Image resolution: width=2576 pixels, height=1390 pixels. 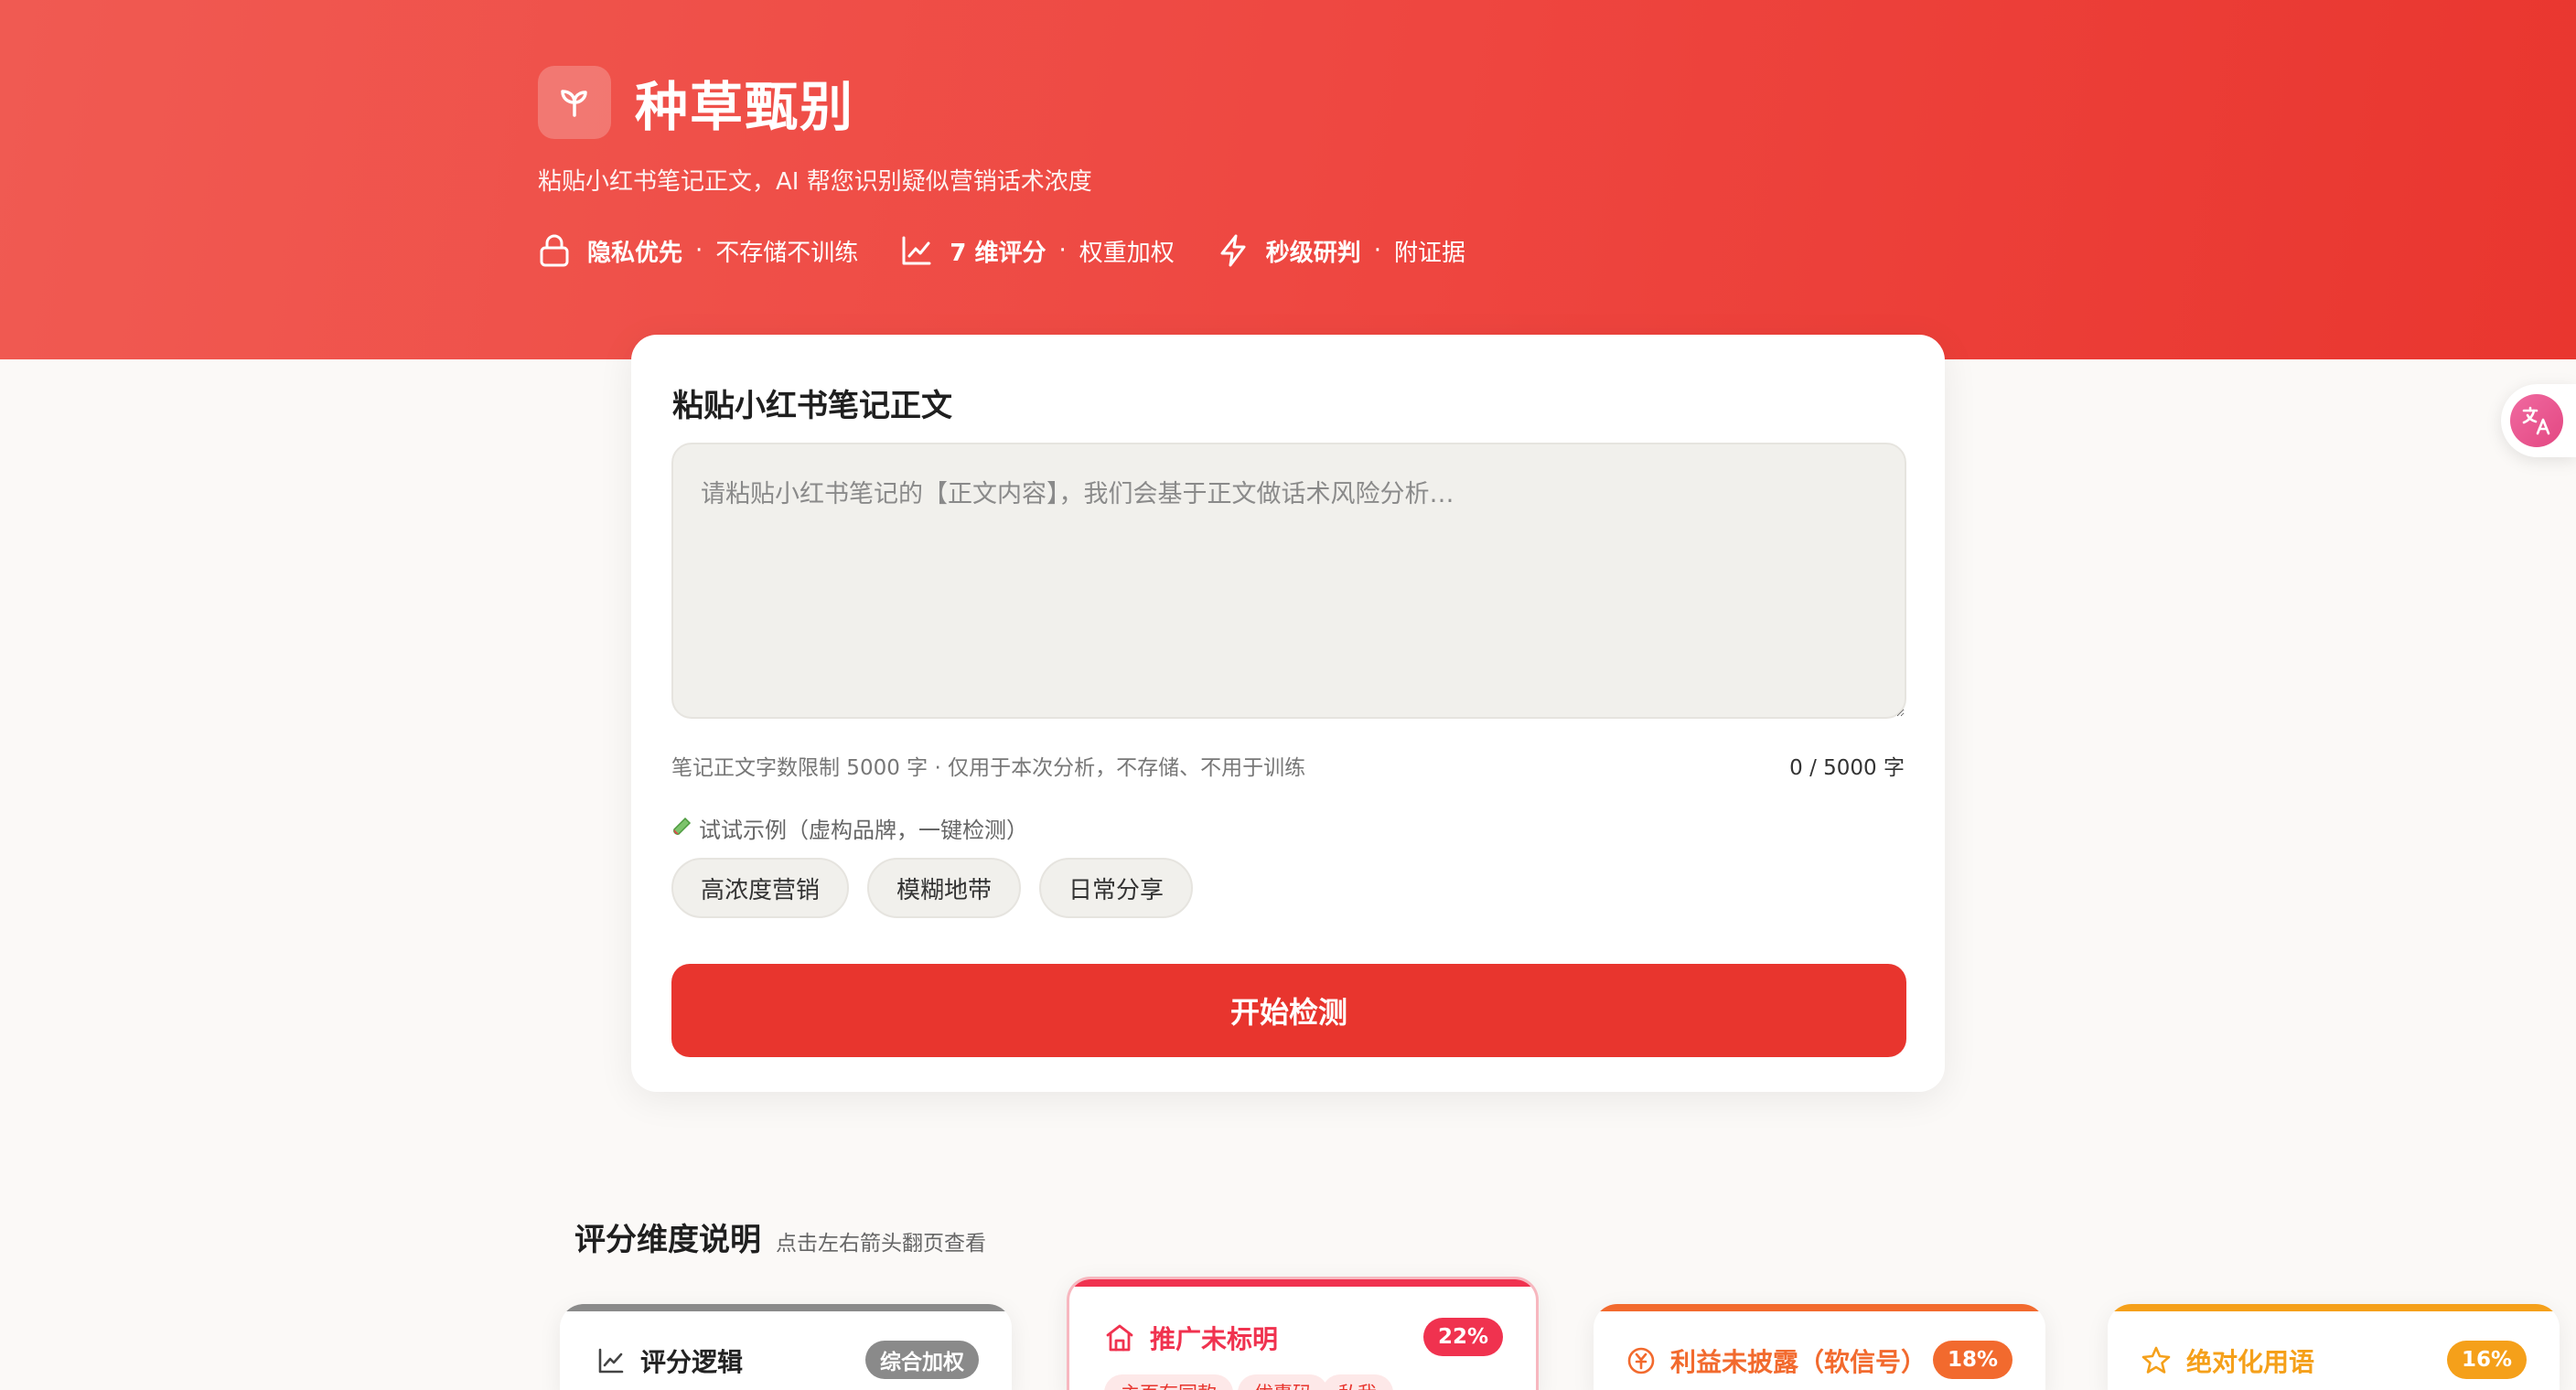 What do you see at coordinates (815, 182) in the screenshot?
I see `hero-subtitle: 粘贴小红书笔记正文，AI 帮您识别疑似营销话术浓度` at bounding box center [815, 182].